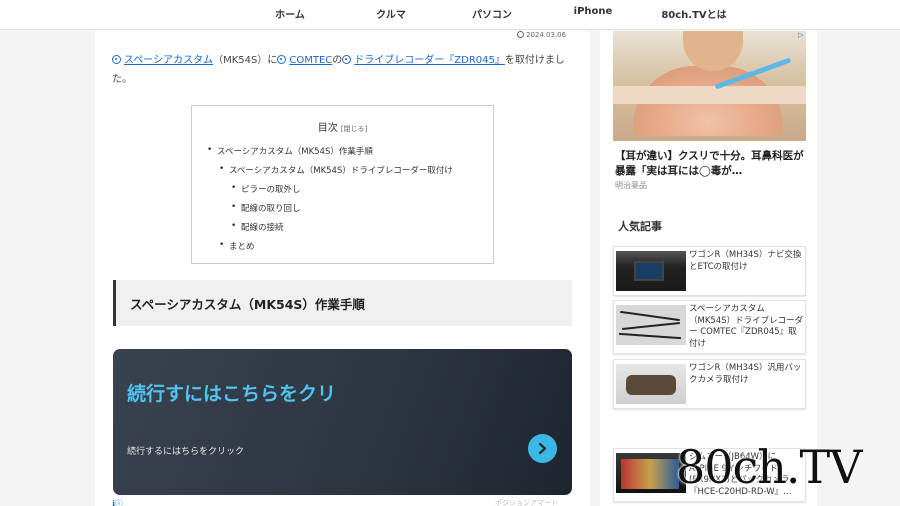 This screenshot has width=900, height=506. Describe the element at coordinates (520, 34) in the screenshot. I see `clock-icon` at that location.